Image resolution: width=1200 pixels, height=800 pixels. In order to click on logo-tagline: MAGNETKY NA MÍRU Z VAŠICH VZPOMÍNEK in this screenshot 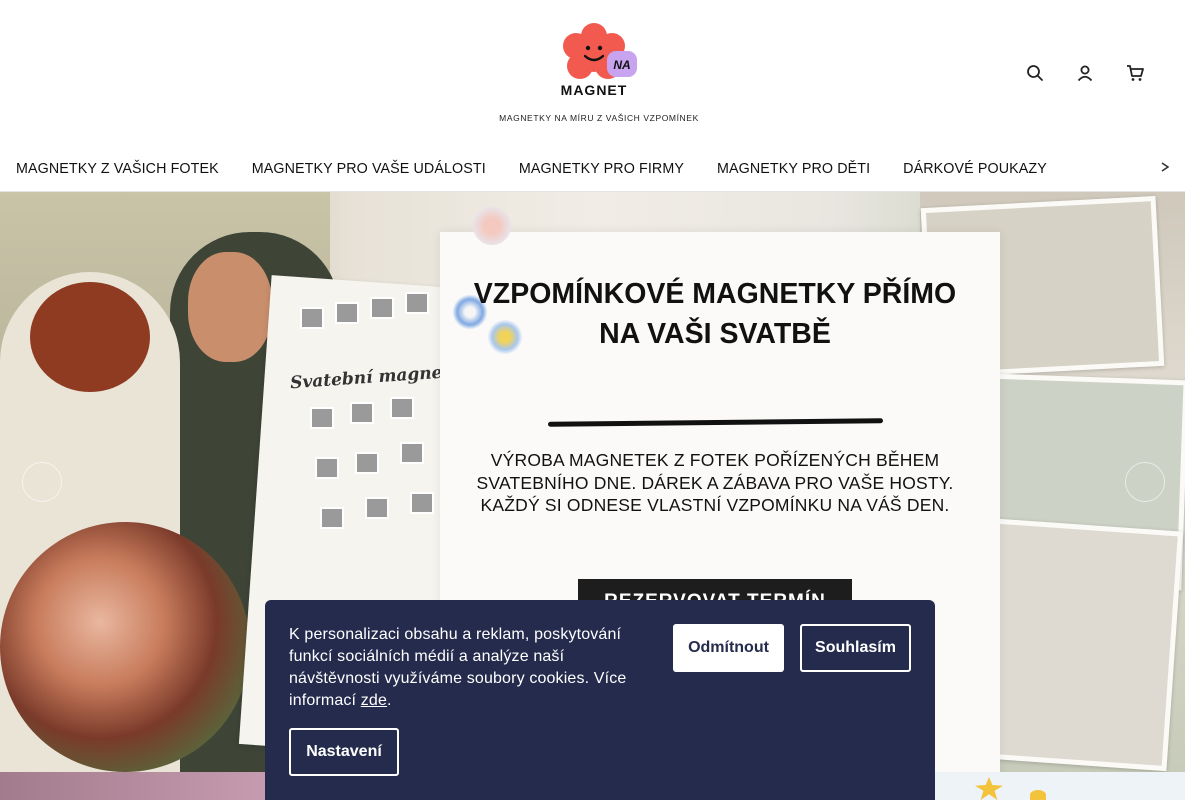, I will do `click(599, 118)`.